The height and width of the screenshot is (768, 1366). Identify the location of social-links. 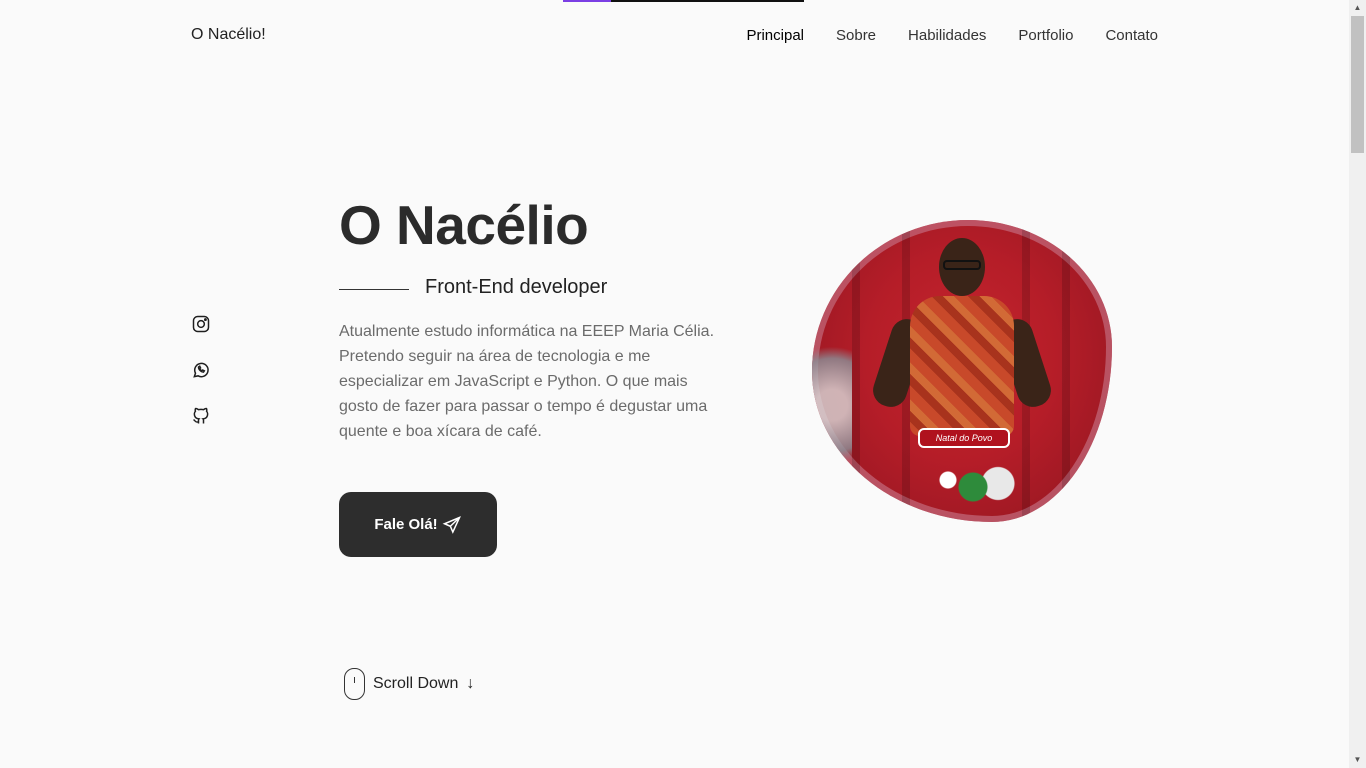
(201, 370).